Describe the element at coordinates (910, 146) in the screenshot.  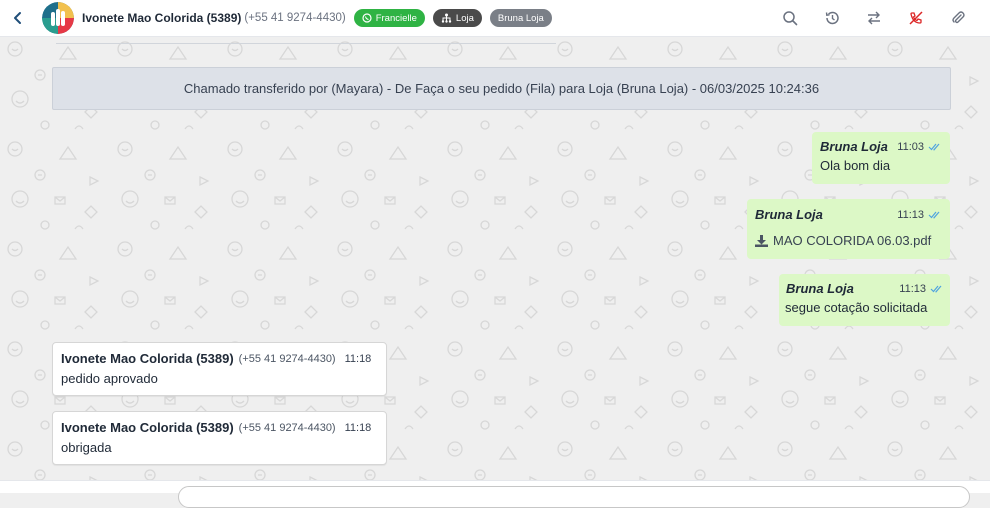
I see `message-time: 11:03` at that location.